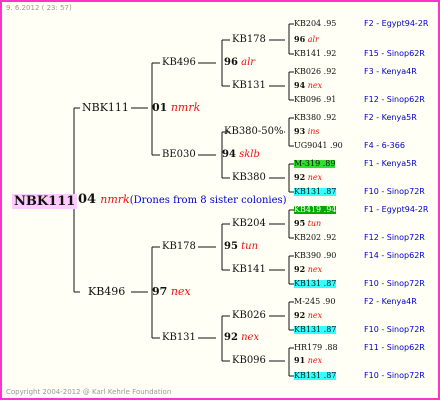 The width and height of the screenshot is (440, 400). Describe the element at coordinates (315, 53) in the screenshot. I see `gen4-id: KB141 .92` at that location.